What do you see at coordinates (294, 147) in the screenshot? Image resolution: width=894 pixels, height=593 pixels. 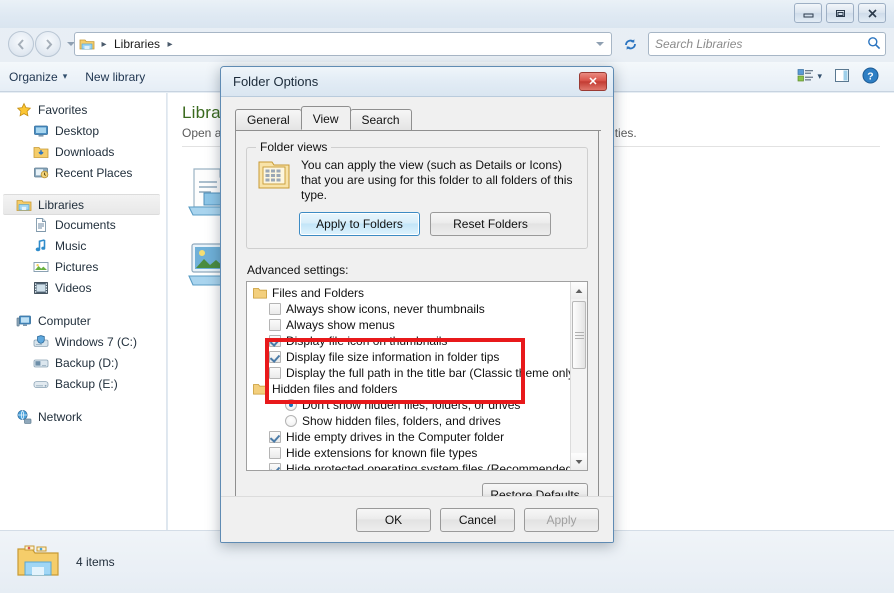 I see `folder-views-legend: Folder views` at bounding box center [294, 147].